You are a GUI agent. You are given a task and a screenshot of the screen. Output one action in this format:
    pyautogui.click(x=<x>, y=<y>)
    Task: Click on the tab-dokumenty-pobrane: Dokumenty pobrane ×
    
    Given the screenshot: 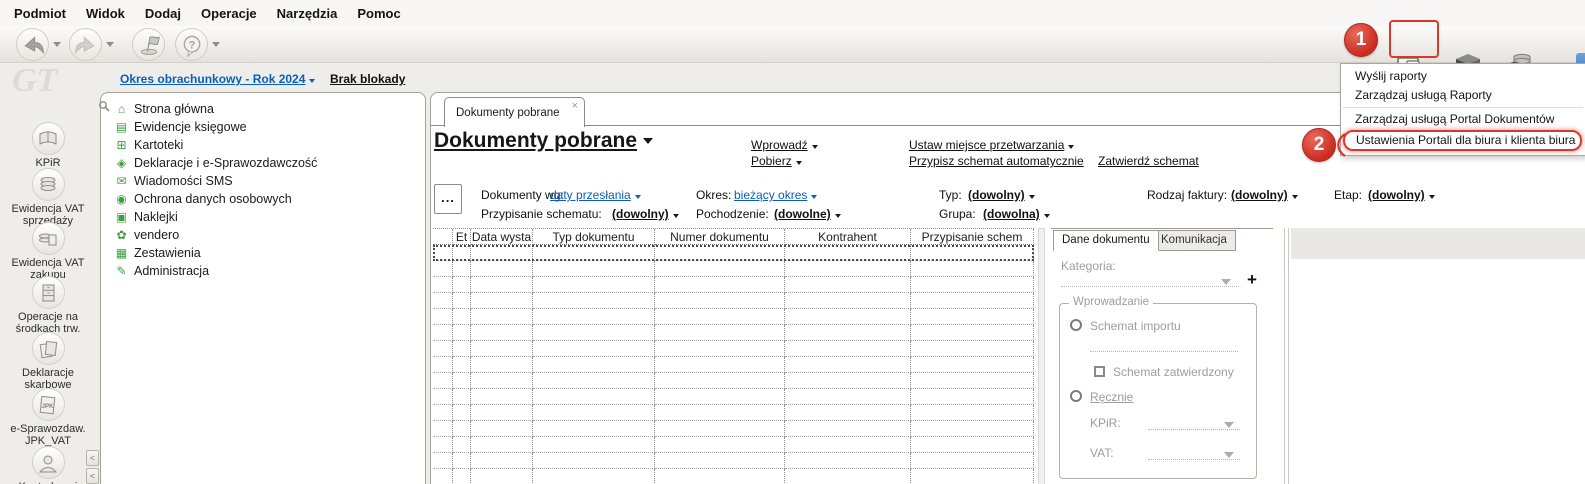 What is the action you would take?
    pyautogui.click(x=514, y=112)
    